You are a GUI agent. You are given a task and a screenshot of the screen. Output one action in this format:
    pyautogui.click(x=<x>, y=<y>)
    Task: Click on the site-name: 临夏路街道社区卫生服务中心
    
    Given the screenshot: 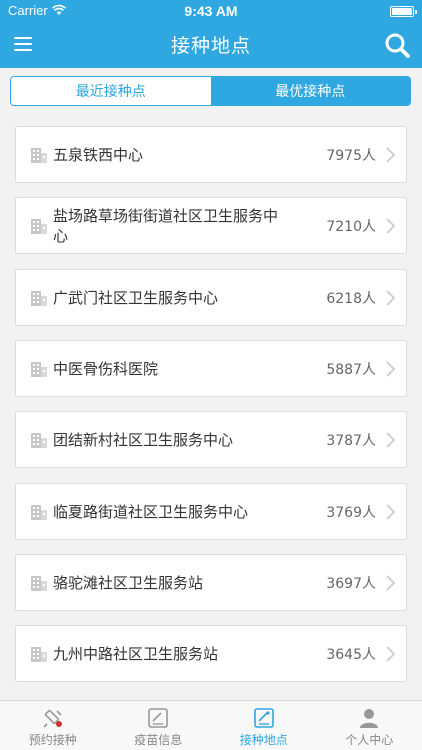 What is the action you would take?
    pyautogui.click(x=151, y=511)
    